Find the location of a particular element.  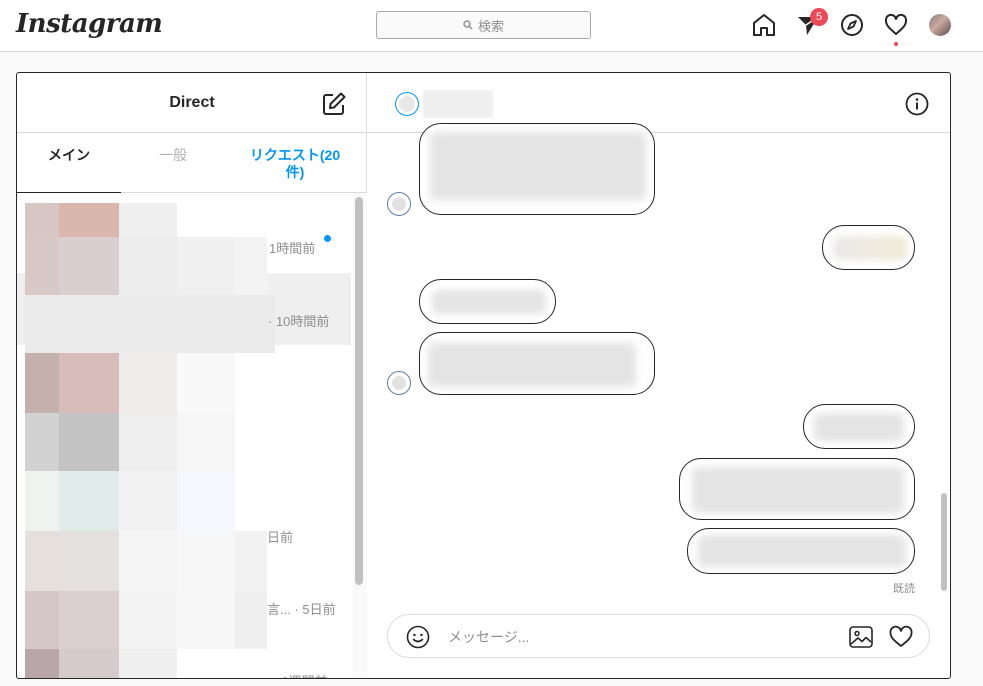

instagram-logo: Instagram is located at coordinates (89, 24).